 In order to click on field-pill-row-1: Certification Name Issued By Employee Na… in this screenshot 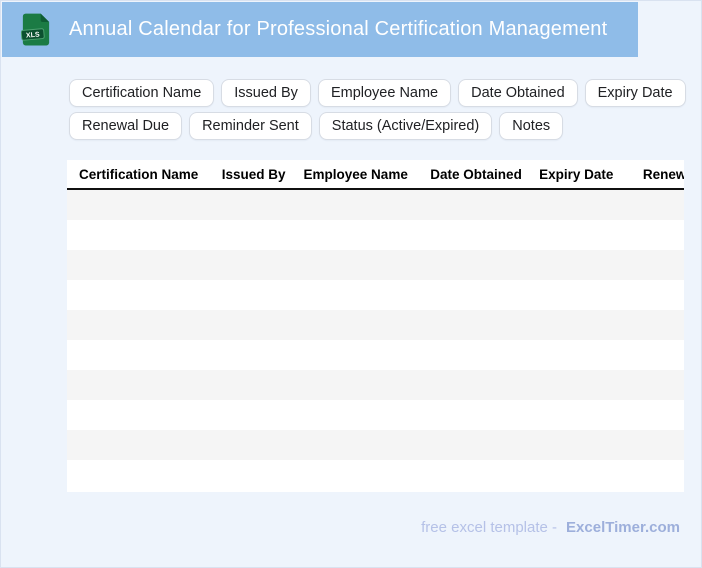, I will do `click(377, 93)`.